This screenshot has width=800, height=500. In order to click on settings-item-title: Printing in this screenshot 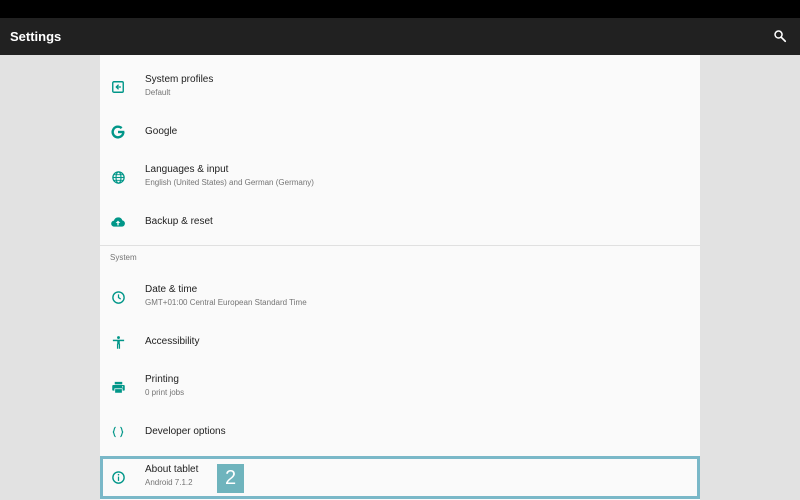, I will do `click(162, 379)`.